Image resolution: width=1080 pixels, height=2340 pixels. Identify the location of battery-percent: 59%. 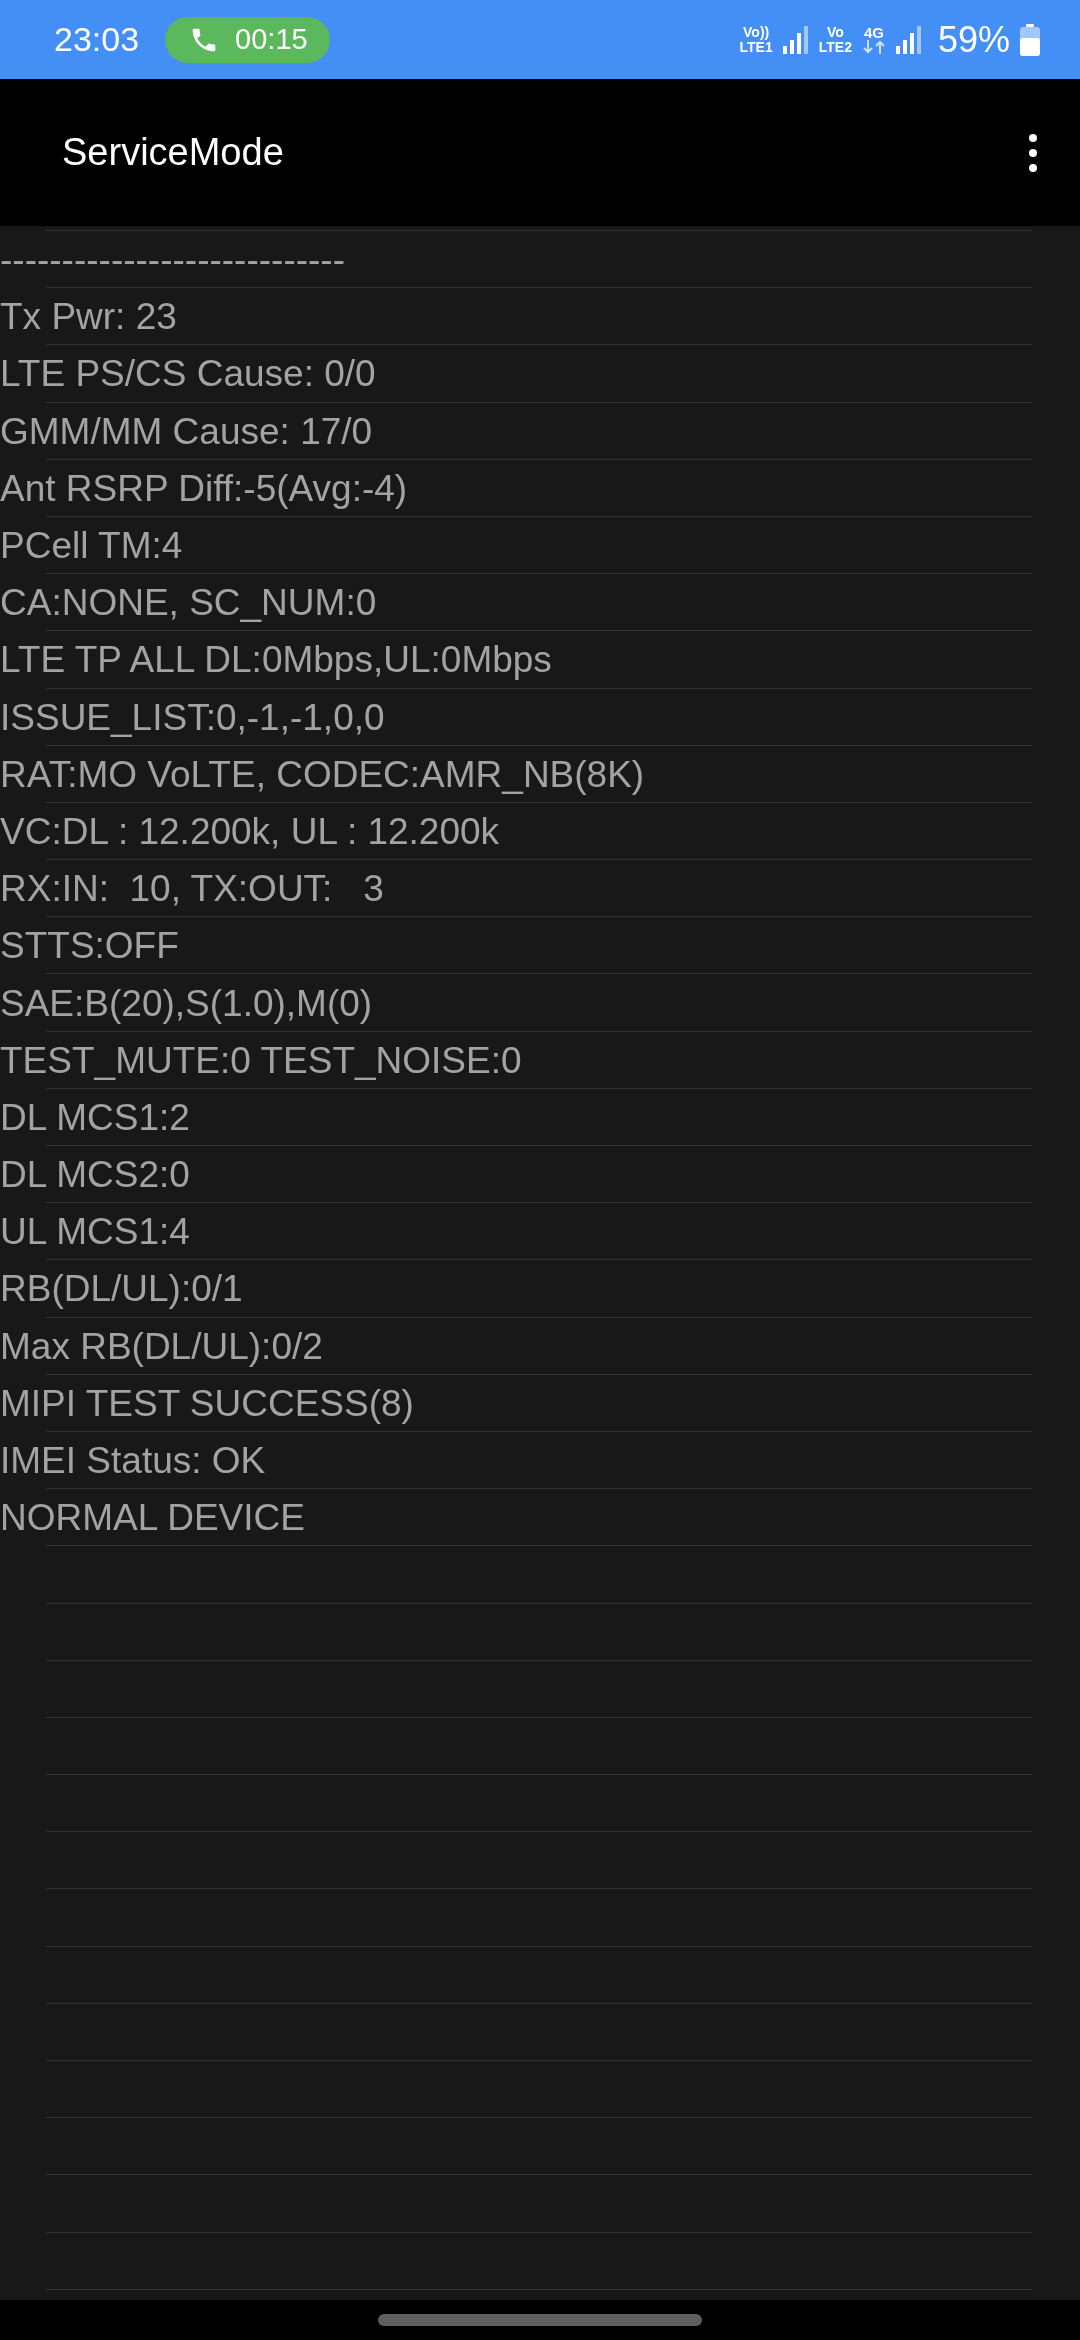
(973, 39).